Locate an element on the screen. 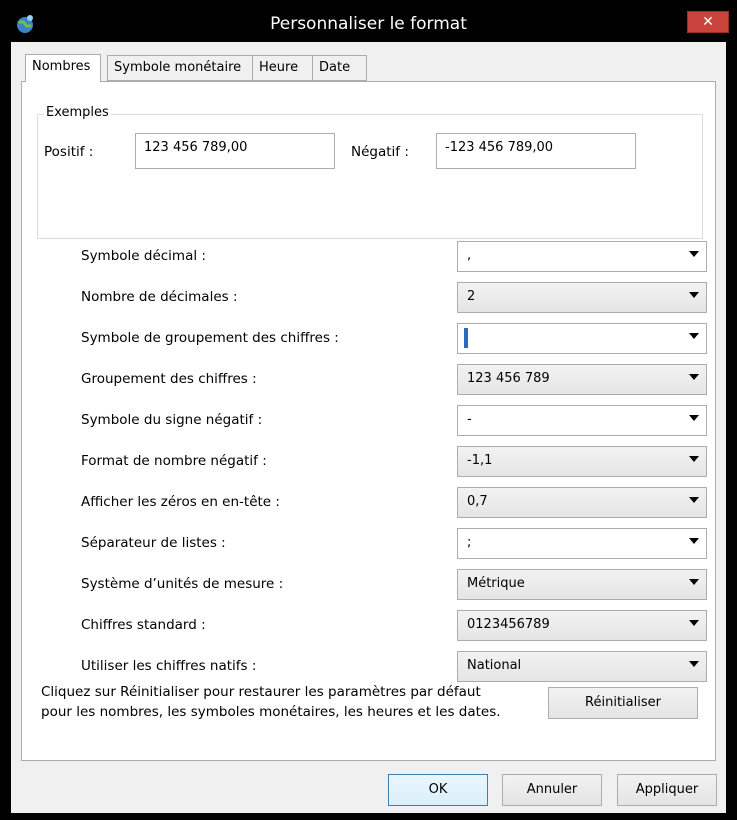 This screenshot has height=820, width=737. reset-button: Réinitialiser is located at coordinates (623, 703).